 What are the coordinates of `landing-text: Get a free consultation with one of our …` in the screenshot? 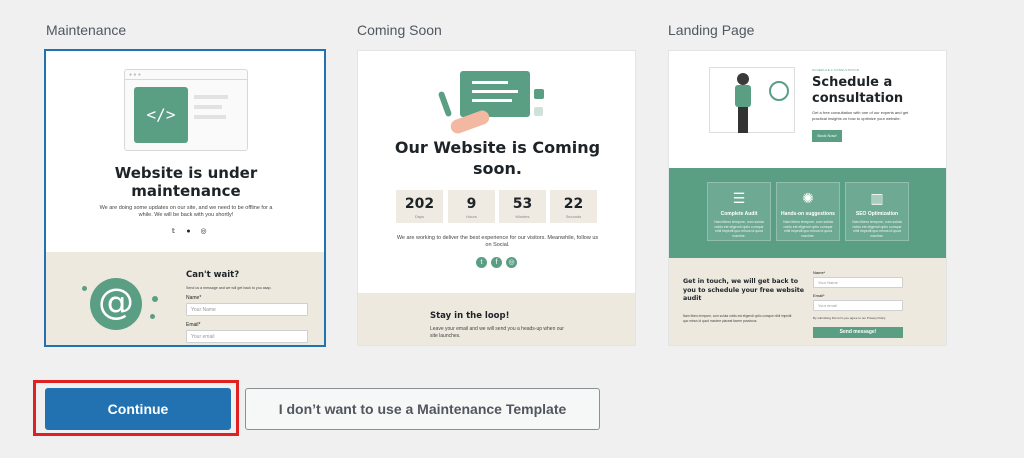 It's located at (860, 115).